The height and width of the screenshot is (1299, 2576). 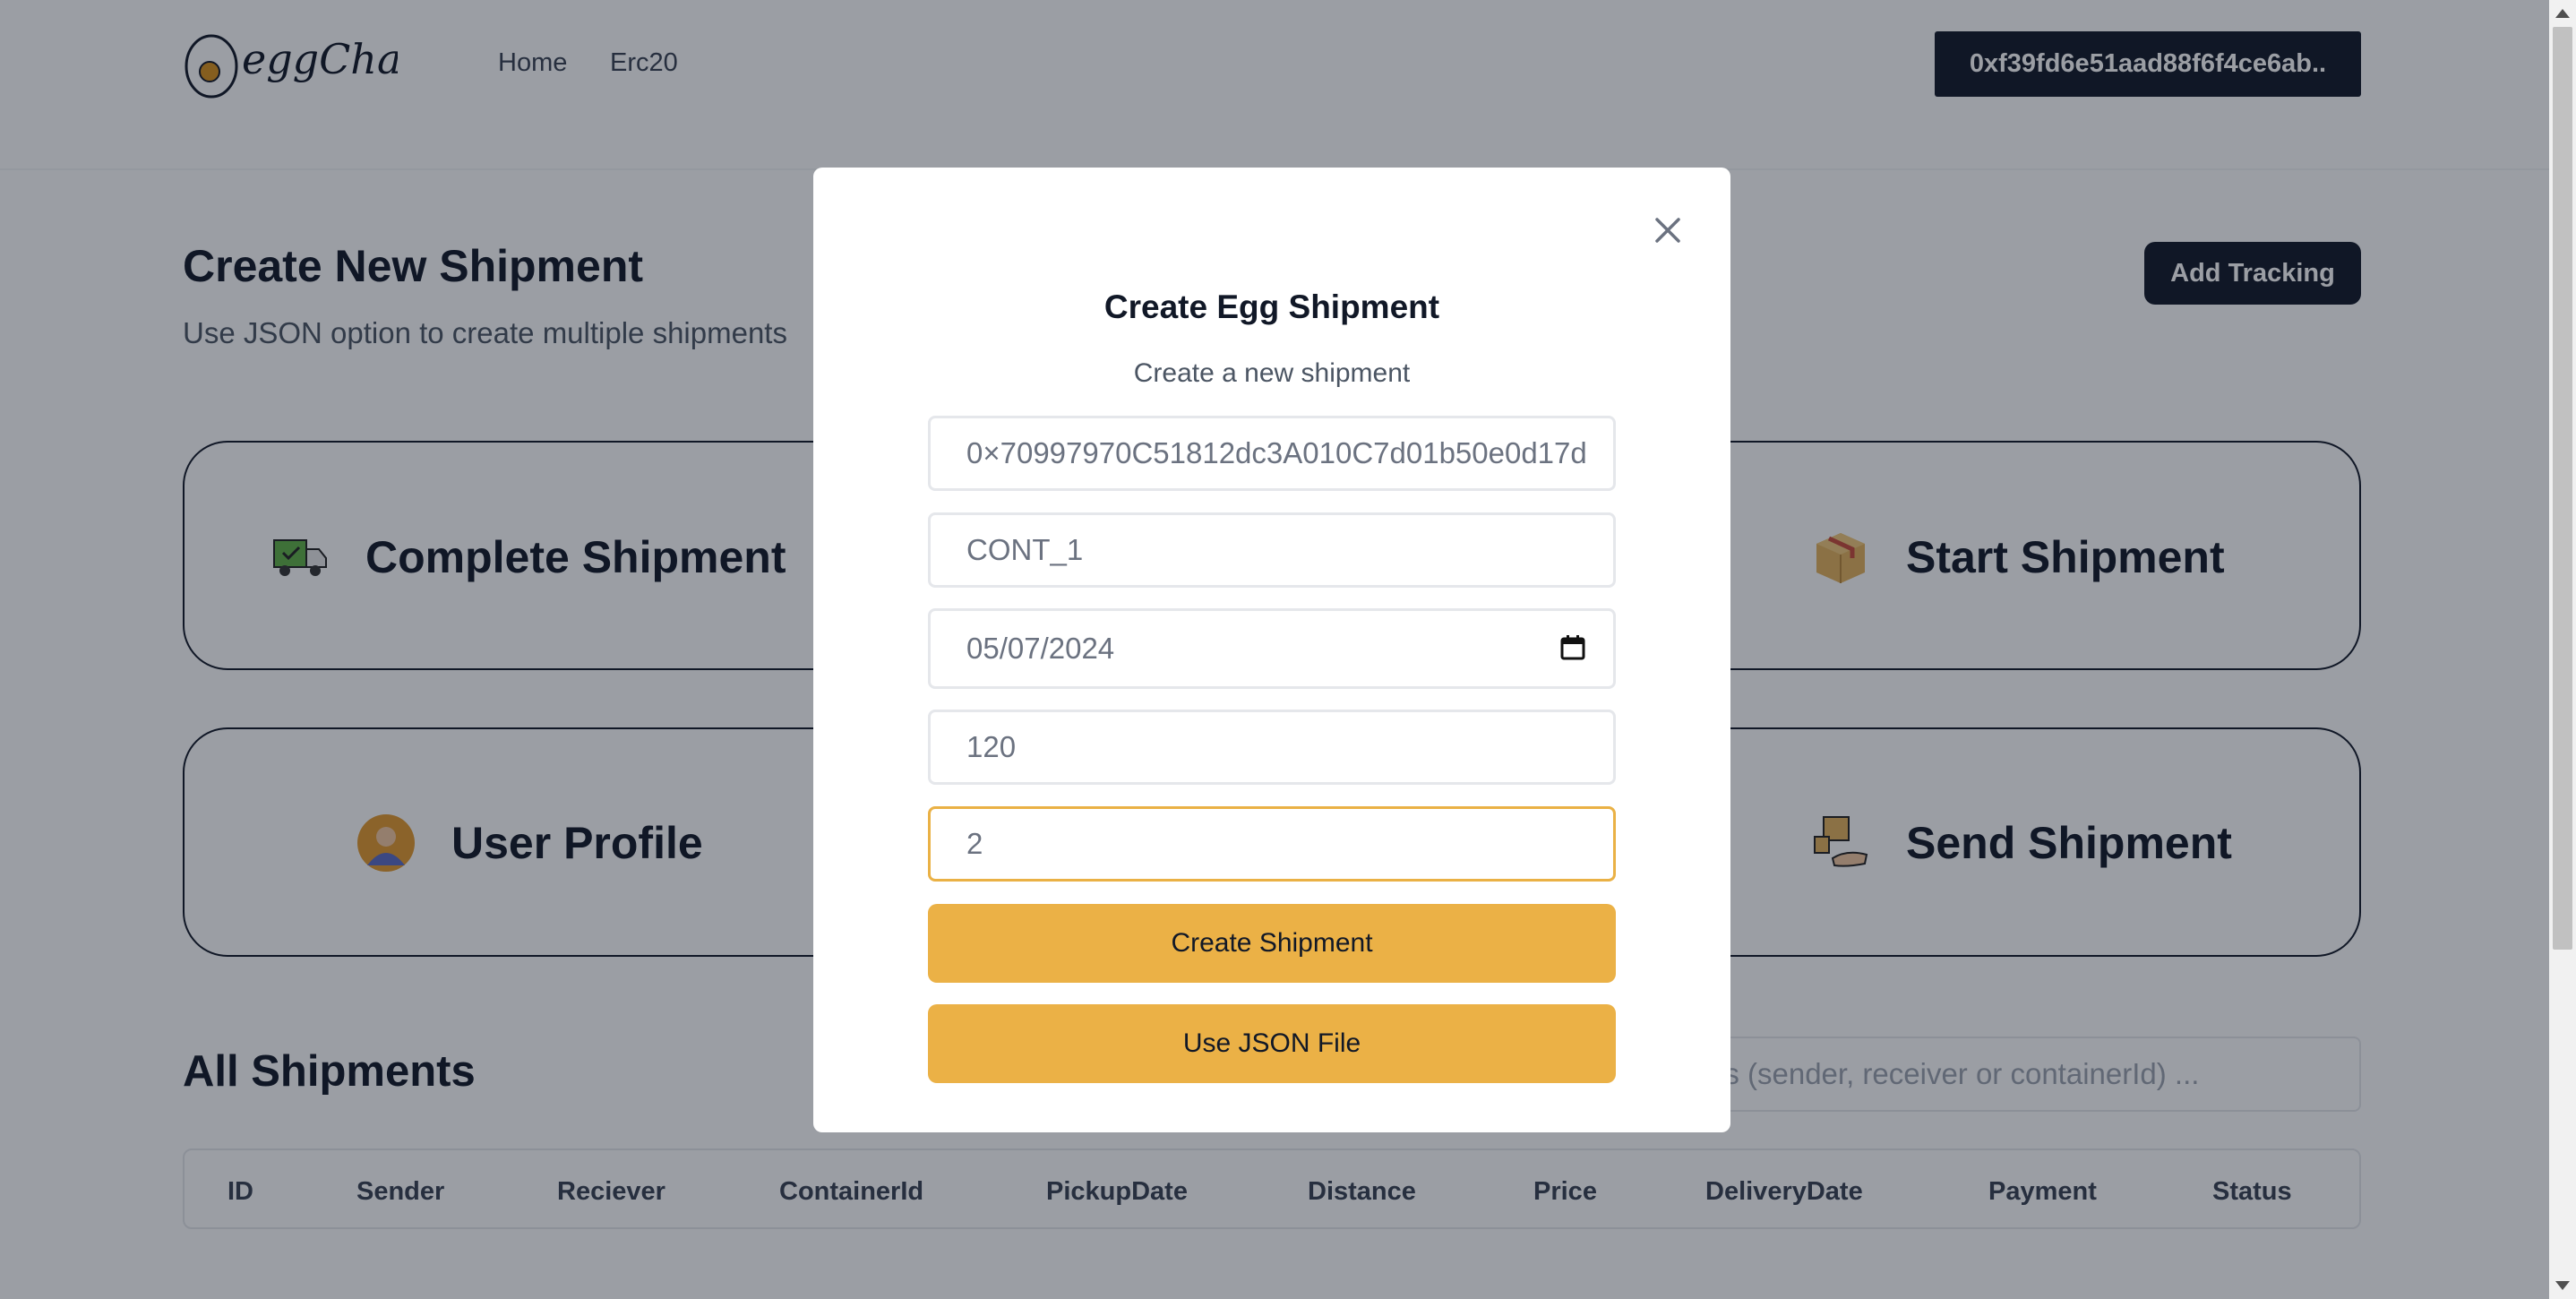 I want to click on modal-subtitle: Create a new shipment, so click(x=1272, y=373).